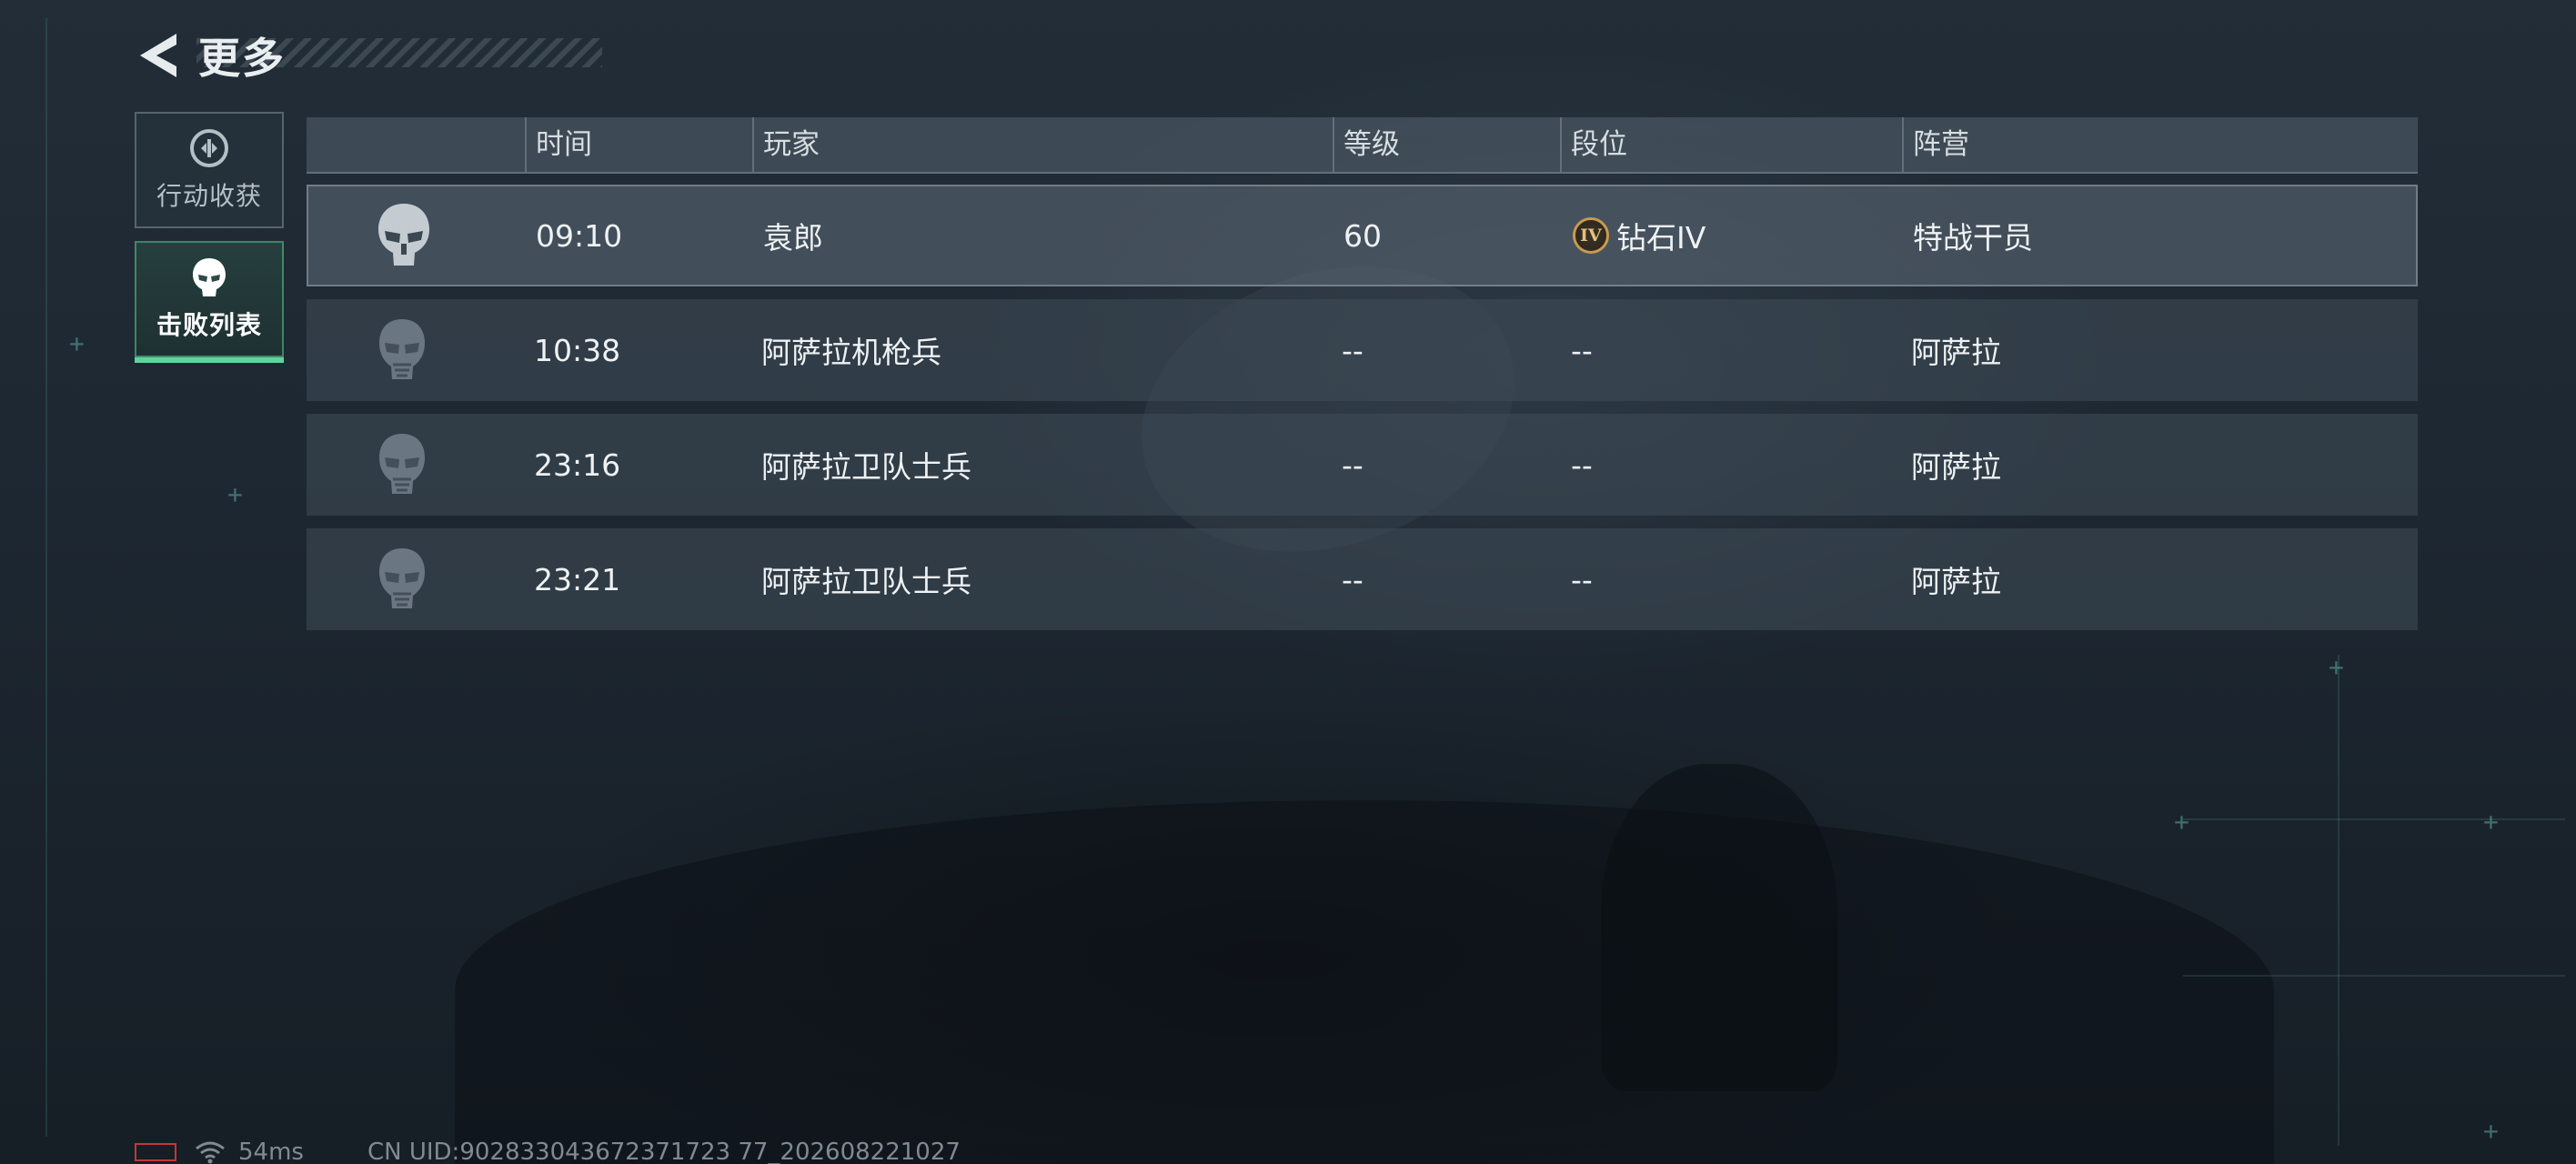 Image resolution: width=2576 pixels, height=1164 pixels. Describe the element at coordinates (793, 238) in the screenshot. I see `row-player: 袁郎` at that location.